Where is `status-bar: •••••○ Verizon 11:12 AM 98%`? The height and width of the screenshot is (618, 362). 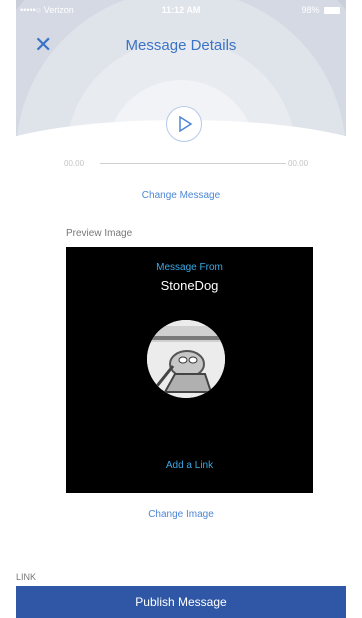 status-bar: •••••○ Verizon 11:12 AM 98% is located at coordinates (181, 11).